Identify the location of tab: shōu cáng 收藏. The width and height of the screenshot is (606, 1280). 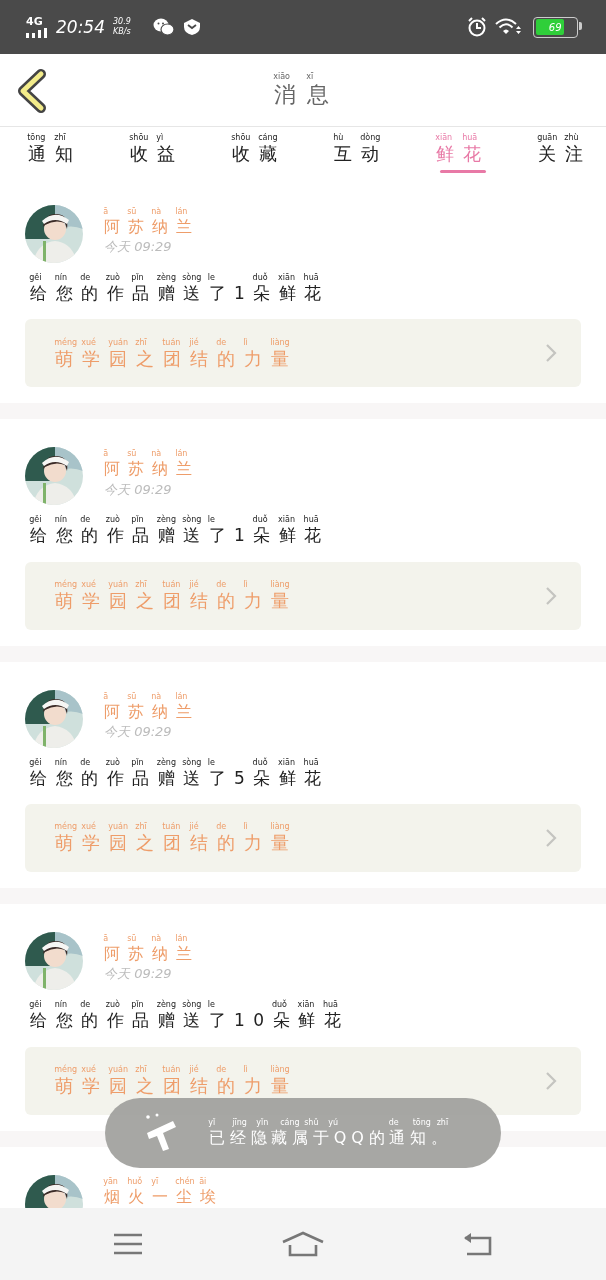
(259, 150).